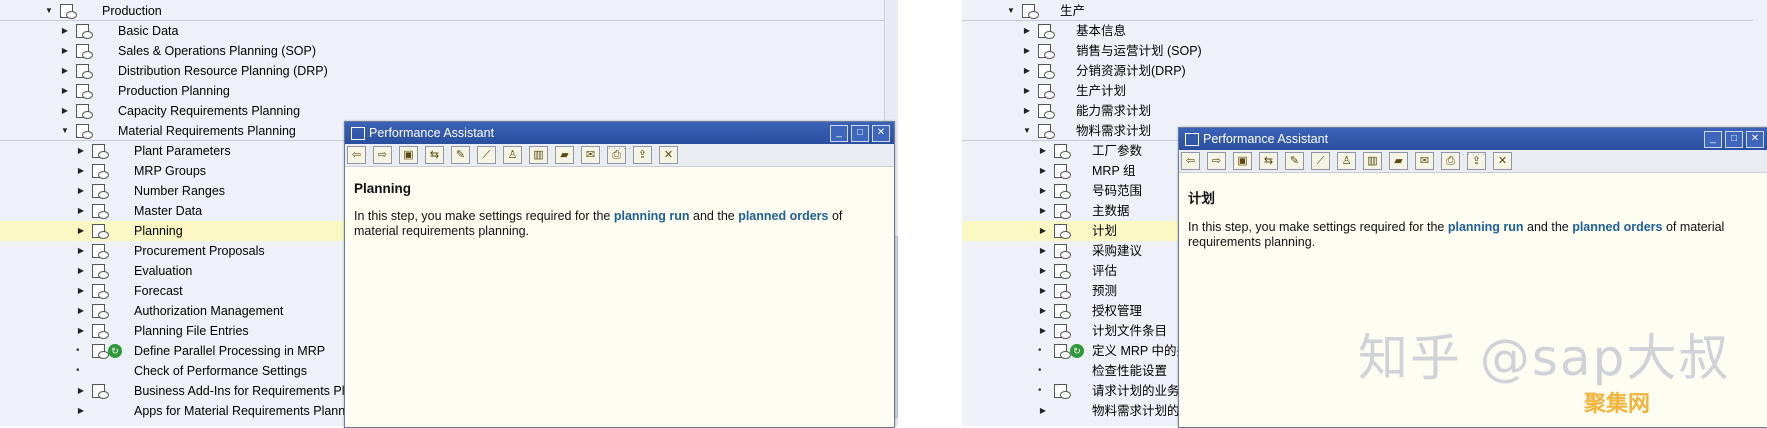  I want to click on tree-node-label: Distribution Resource Planning (DRP), so click(223, 71).